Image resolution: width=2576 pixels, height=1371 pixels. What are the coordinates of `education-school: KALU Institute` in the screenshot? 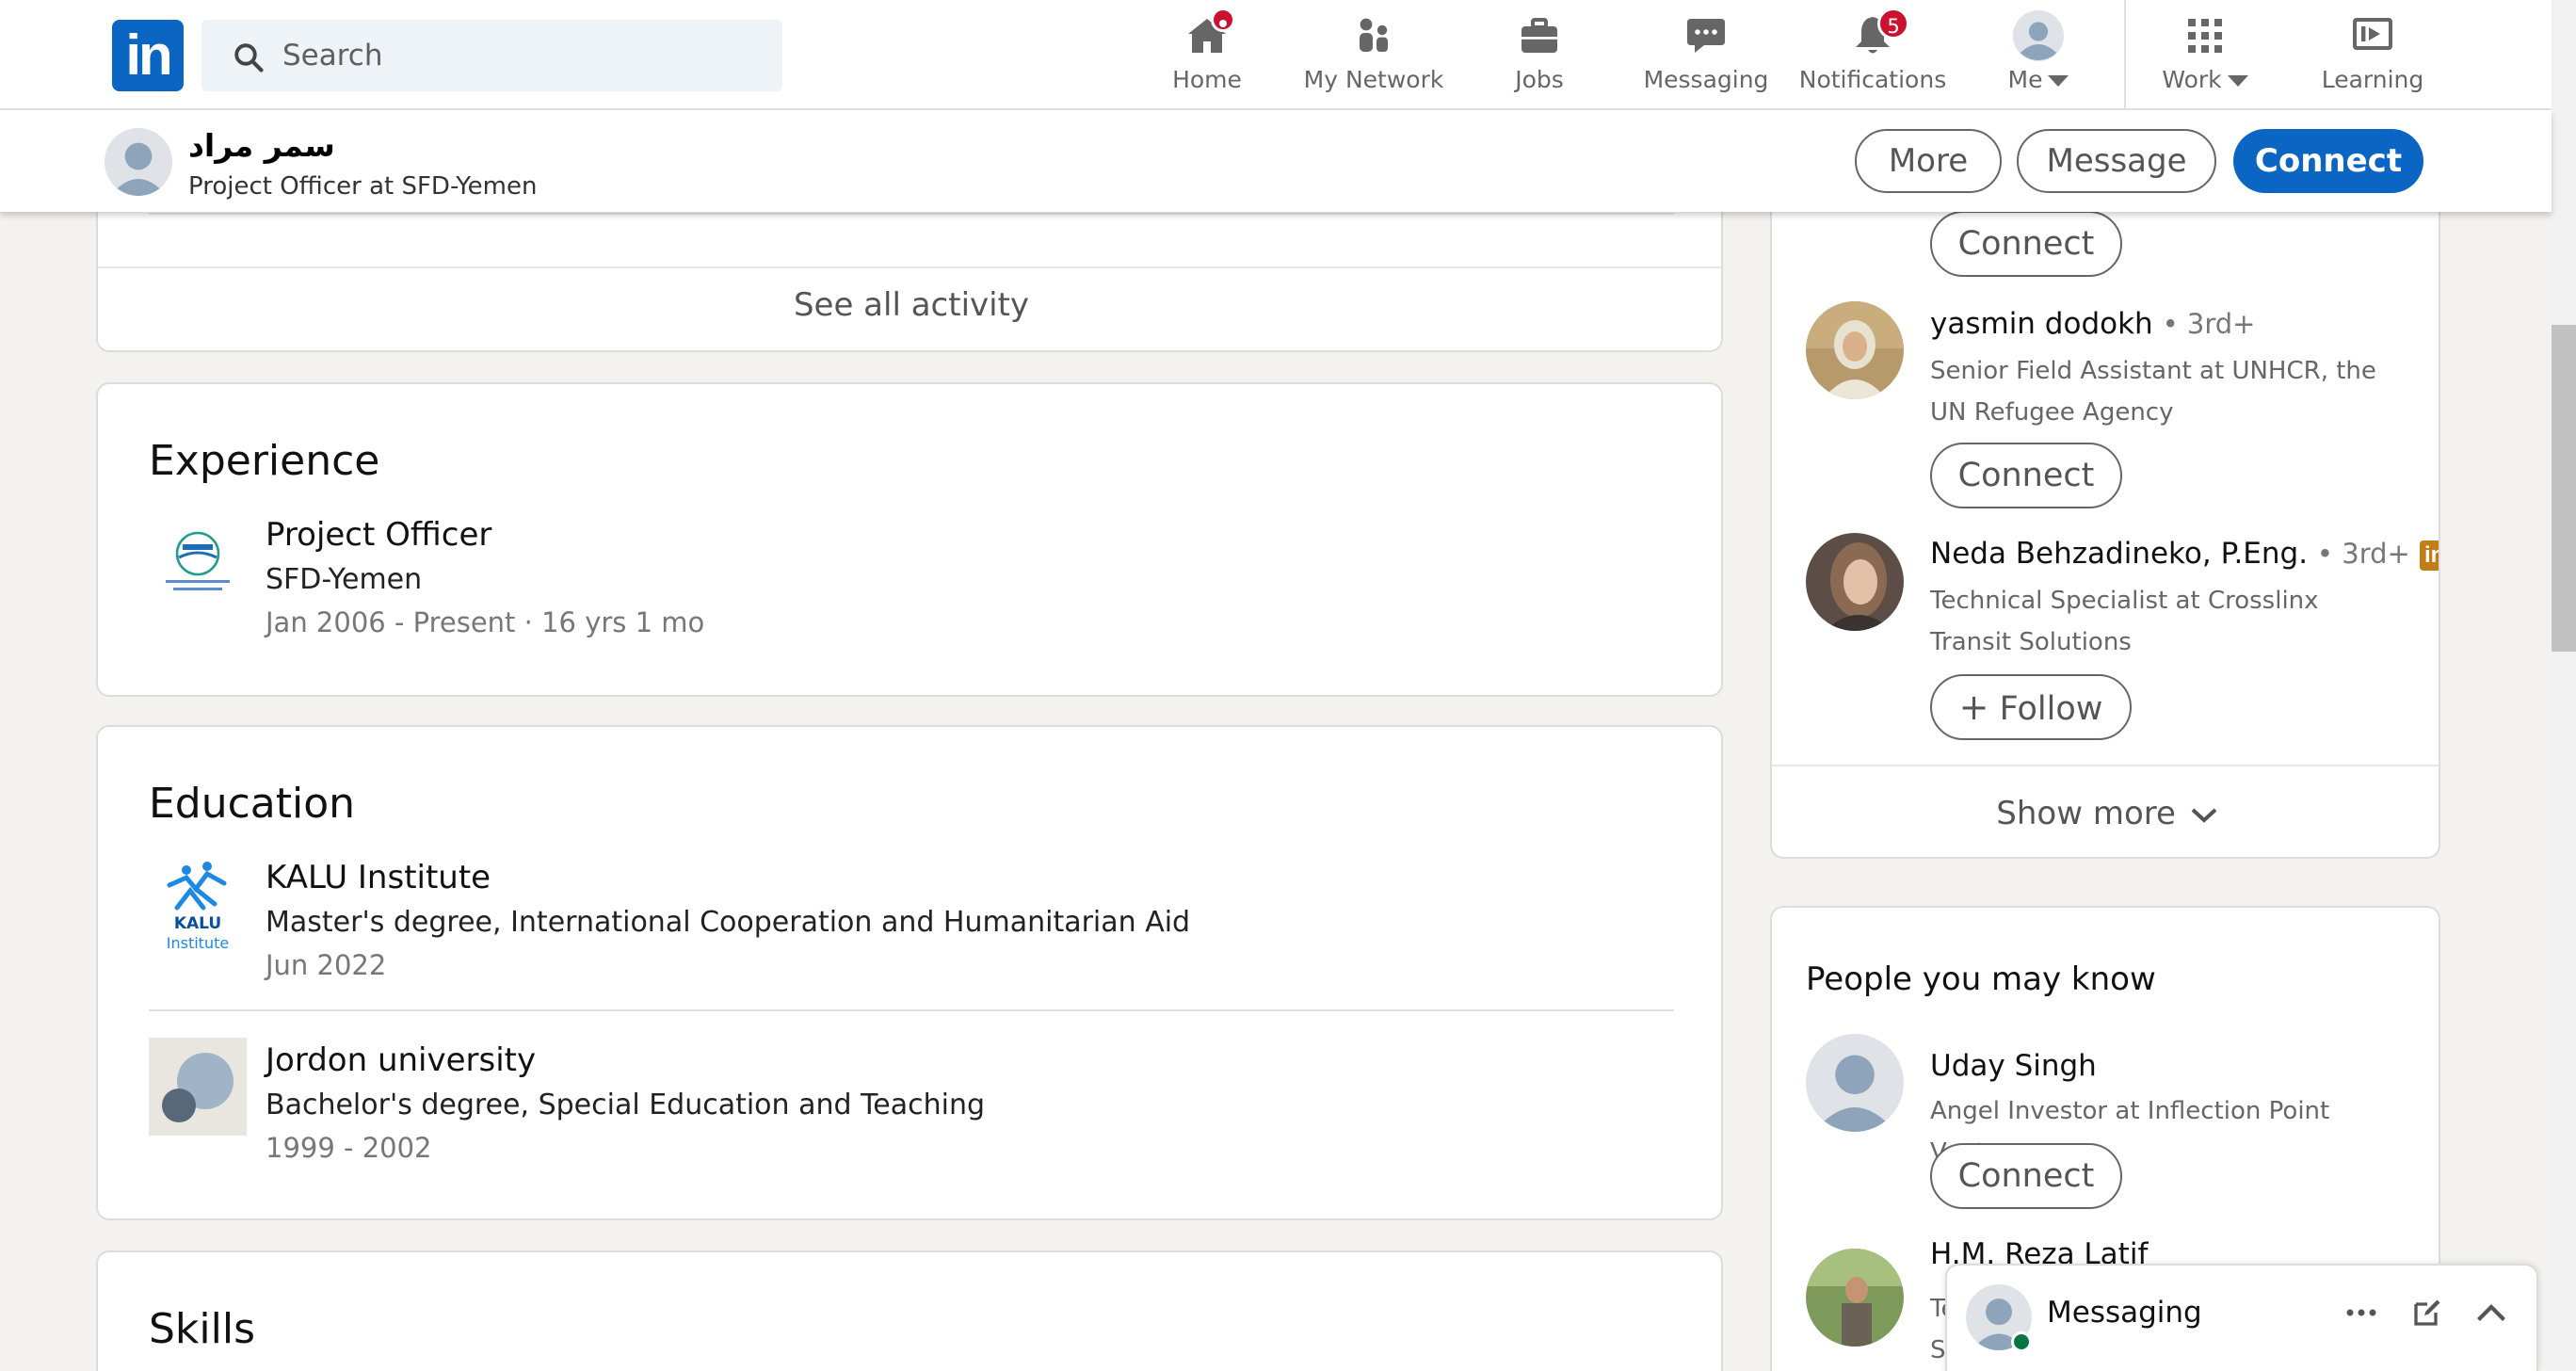 It's located at (378, 877).